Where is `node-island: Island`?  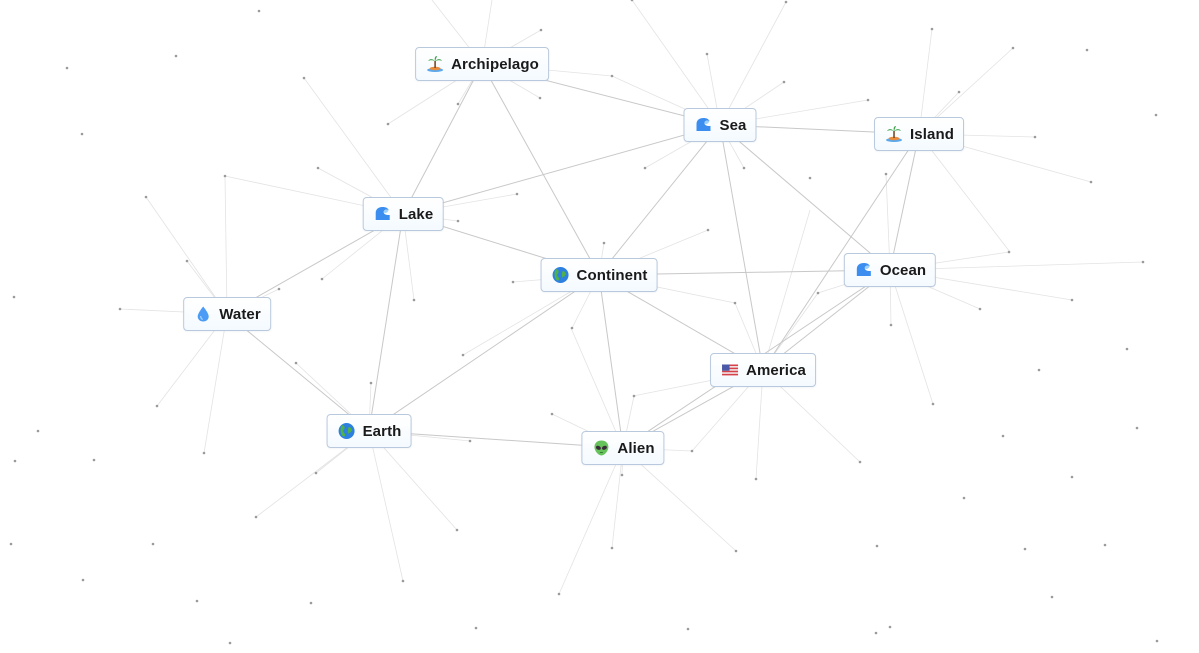 node-island: Island is located at coordinates (919, 134).